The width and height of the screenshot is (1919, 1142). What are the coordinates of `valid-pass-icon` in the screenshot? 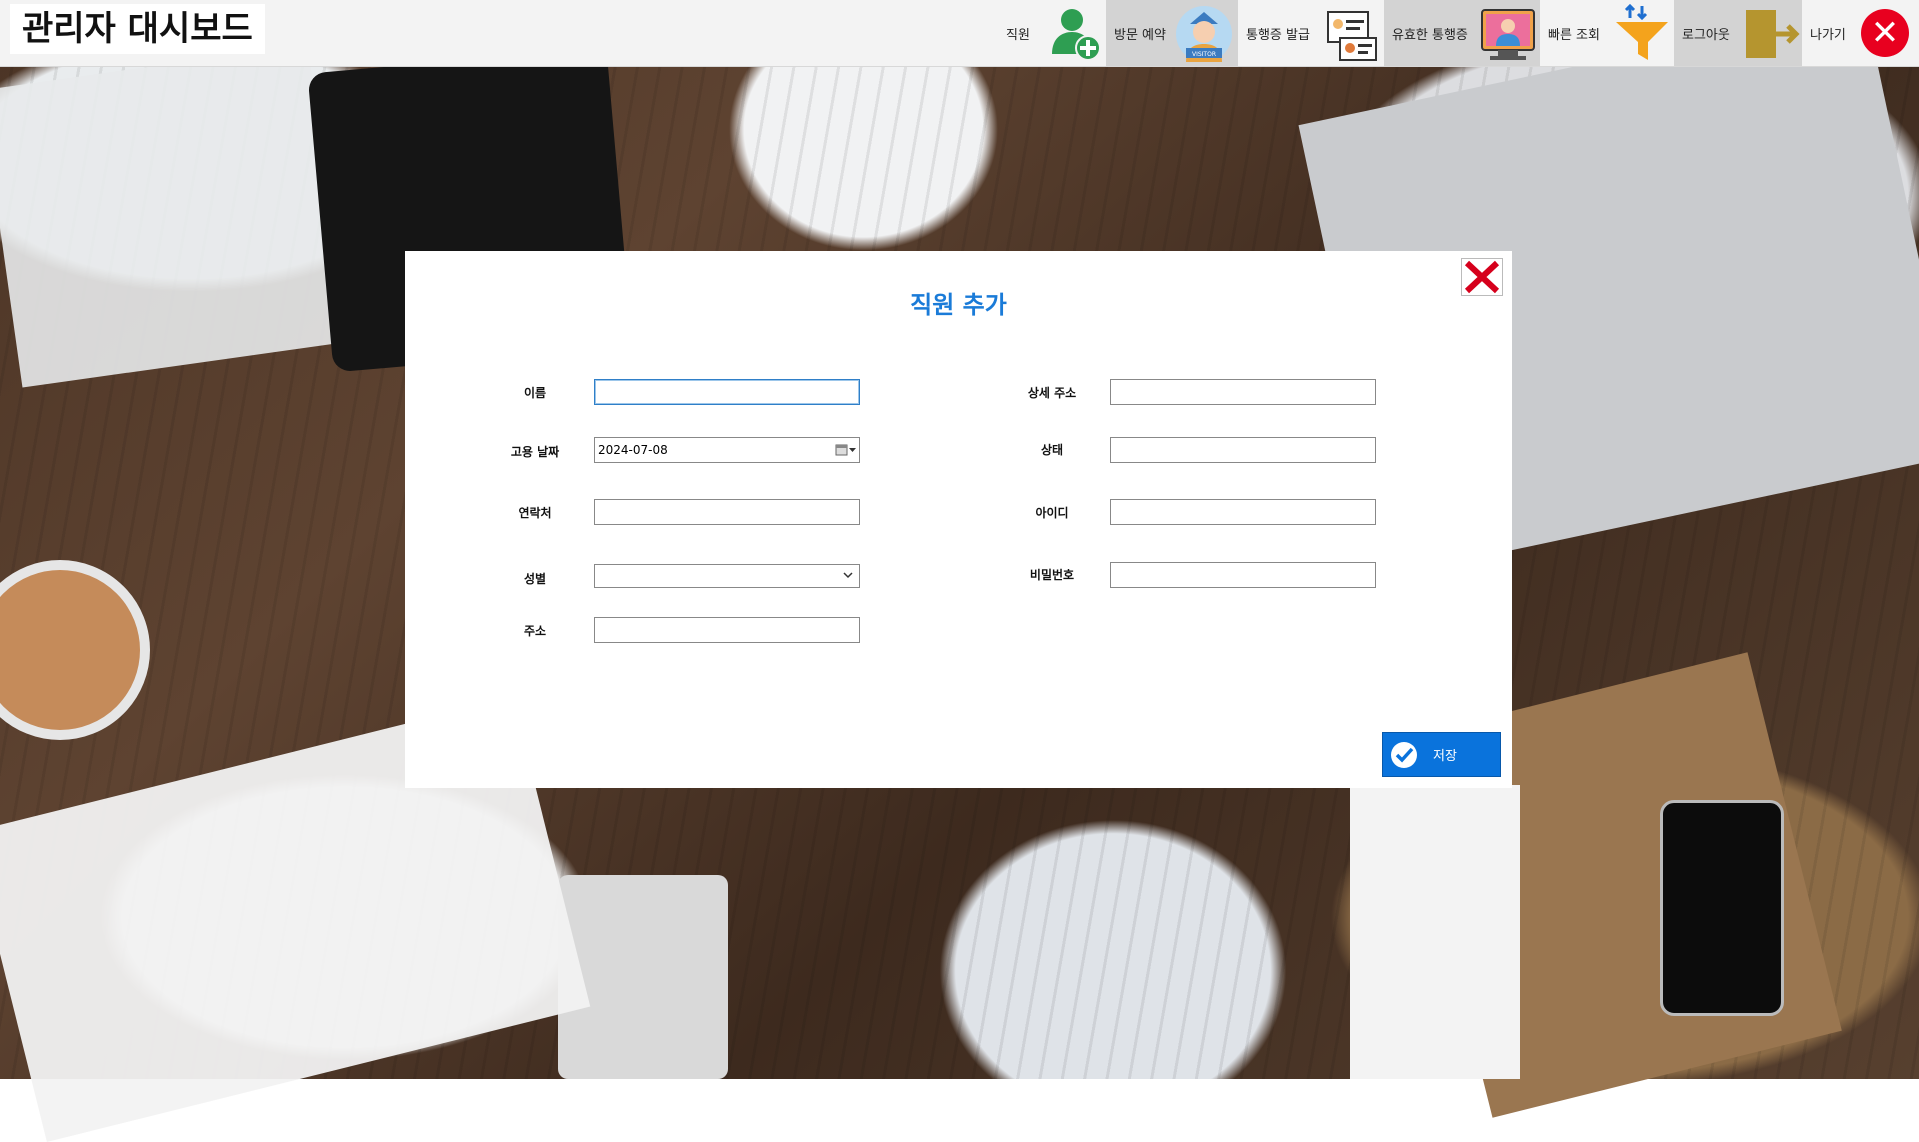 It's located at (1508, 34).